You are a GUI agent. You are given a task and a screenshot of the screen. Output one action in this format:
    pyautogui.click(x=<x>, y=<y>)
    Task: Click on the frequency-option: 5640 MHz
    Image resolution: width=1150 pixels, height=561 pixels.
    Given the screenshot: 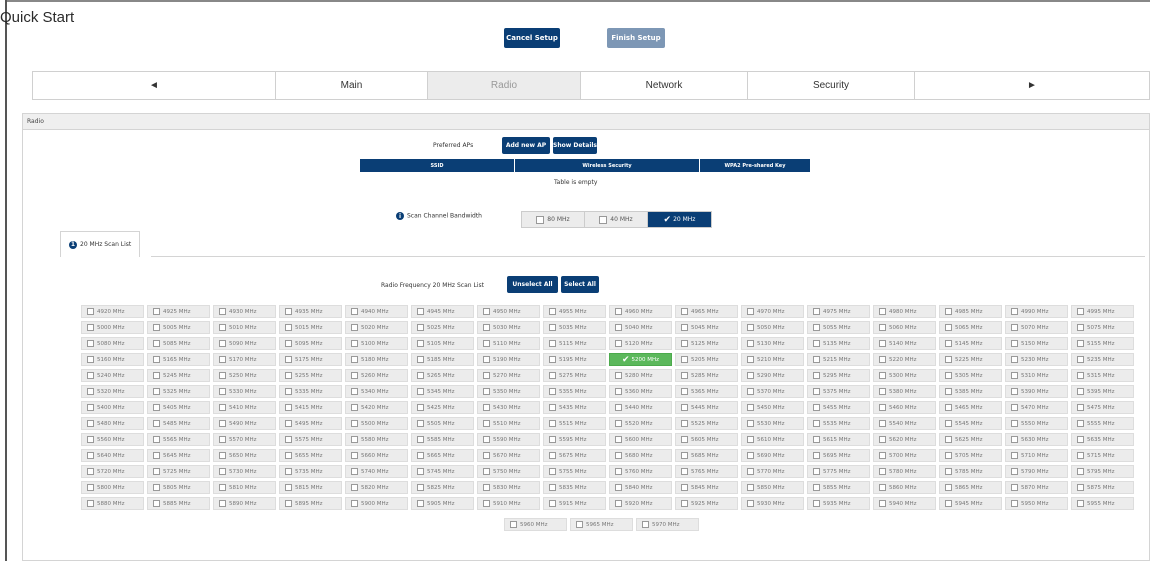 What is the action you would take?
    pyautogui.click(x=112, y=455)
    